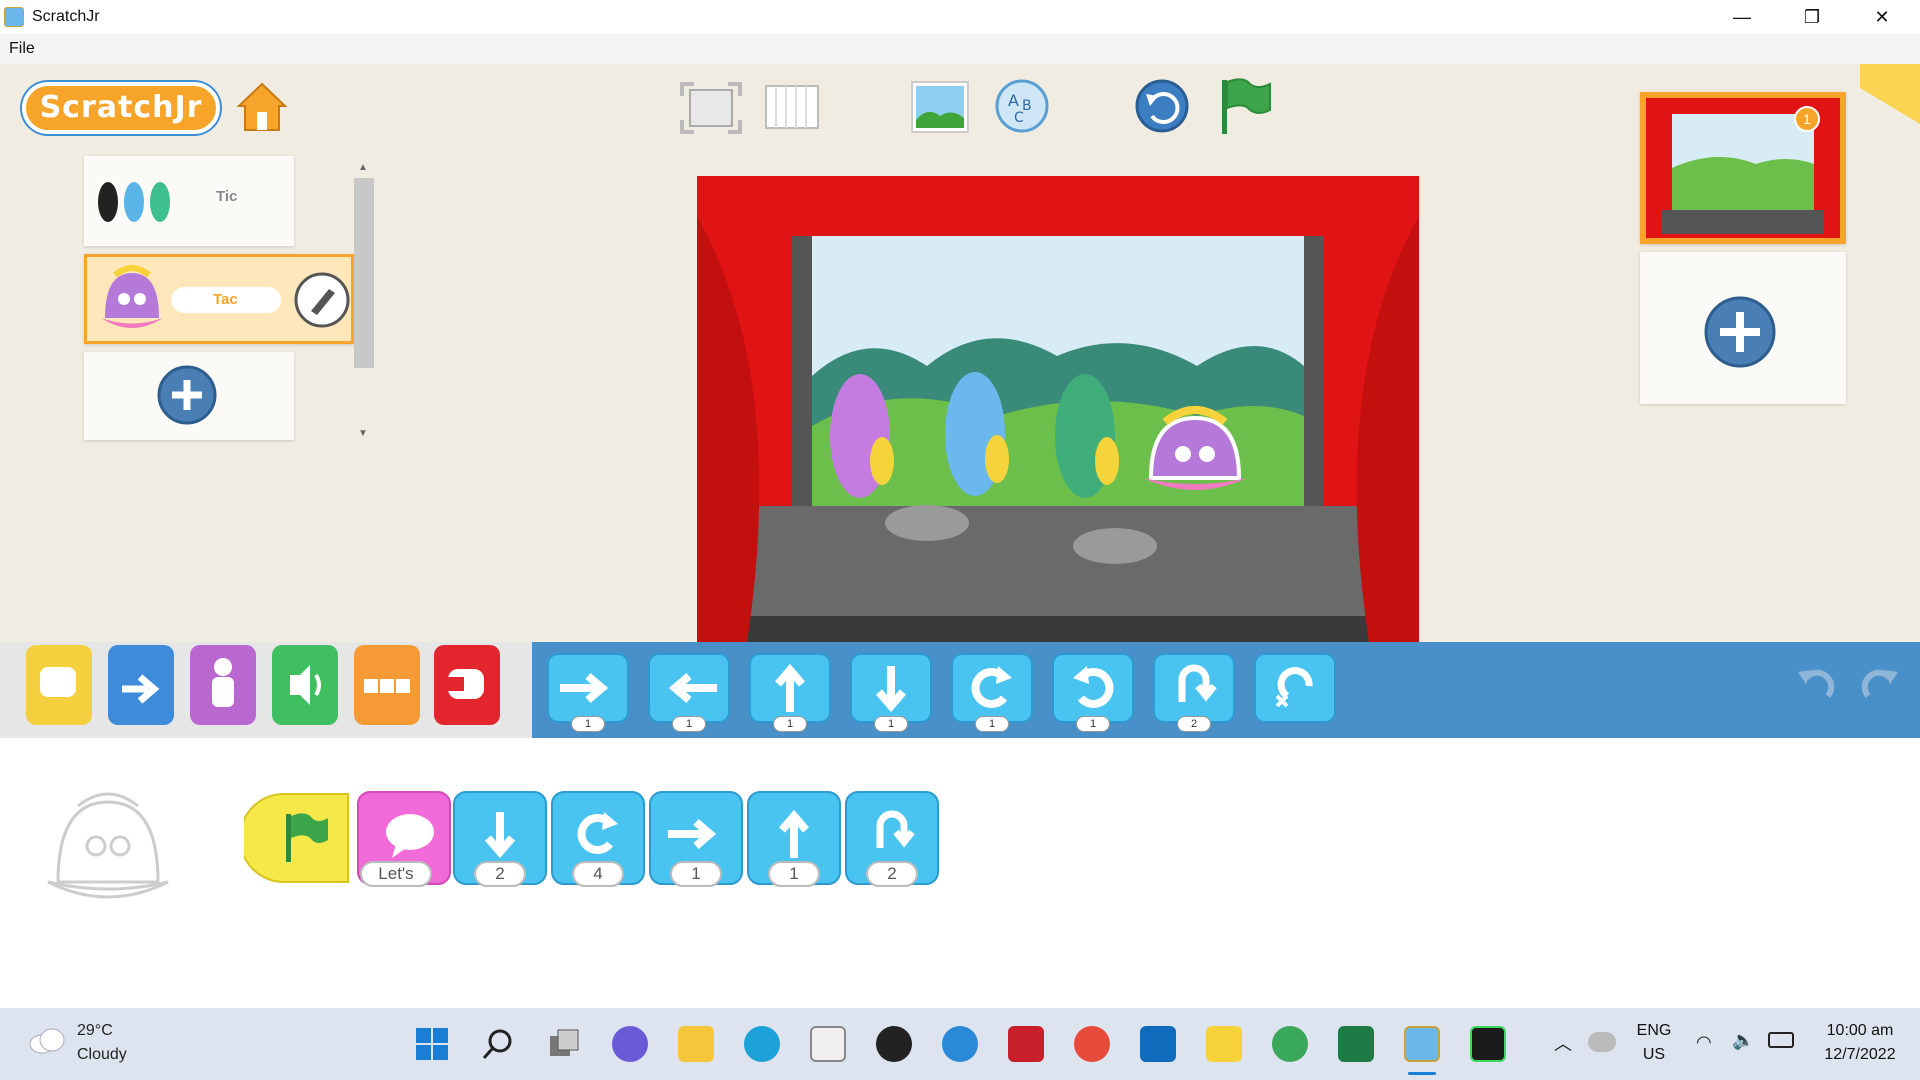 The width and height of the screenshot is (1920, 1080). I want to click on restore-button: ❐, so click(1812, 17).